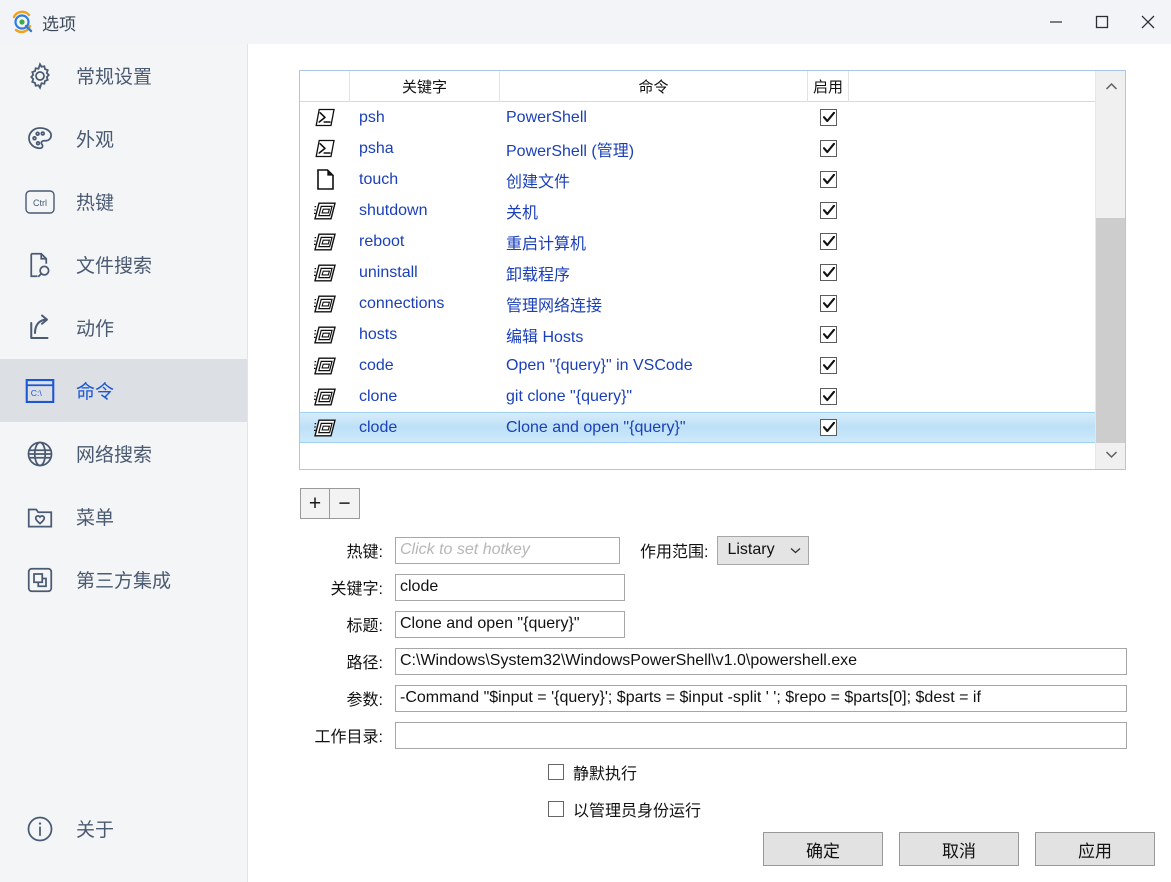 Image resolution: width=1171 pixels, height=882 pixels. Describe the element at coordinates (823, 849) in the screenshot. I see `ok-button: 确定` at that location.